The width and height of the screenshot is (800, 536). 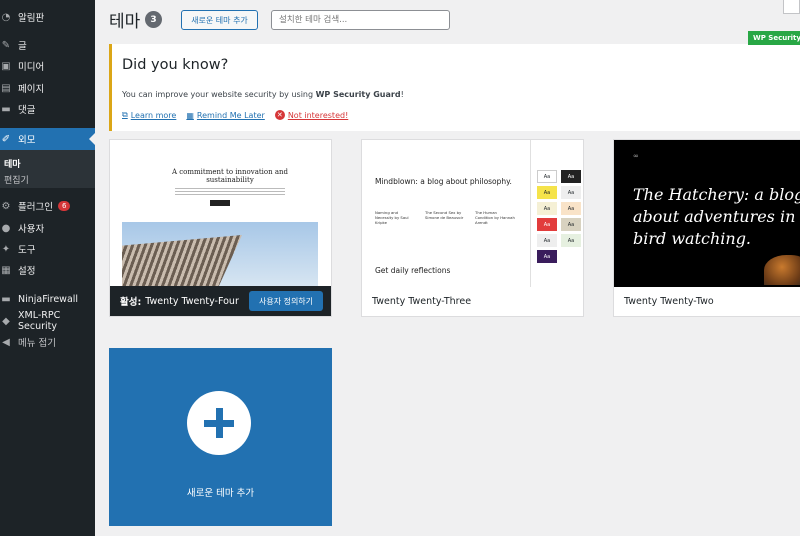 What do you see at coordinates (31, 229) in the screenshot?
I see `sidebar-item-label: 사용자` at bounding box center [31, 229].